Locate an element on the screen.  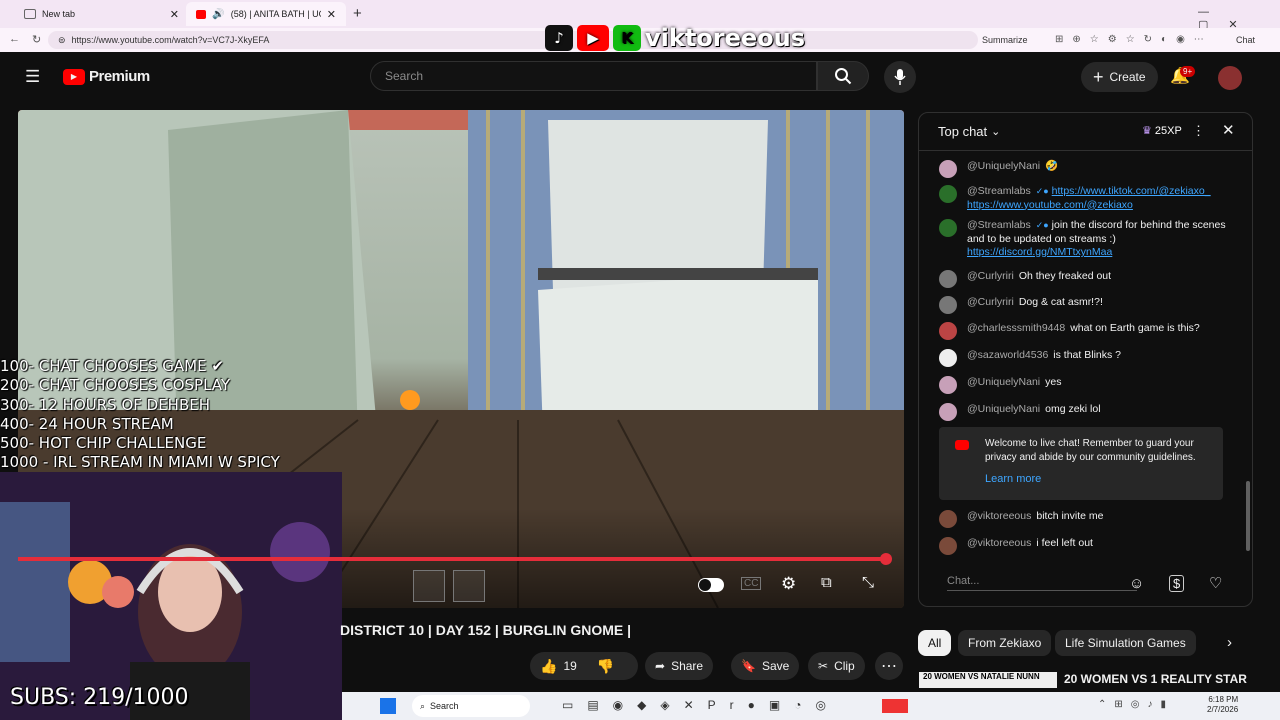
plus-icon: + is located at coordinates (1098, 76).